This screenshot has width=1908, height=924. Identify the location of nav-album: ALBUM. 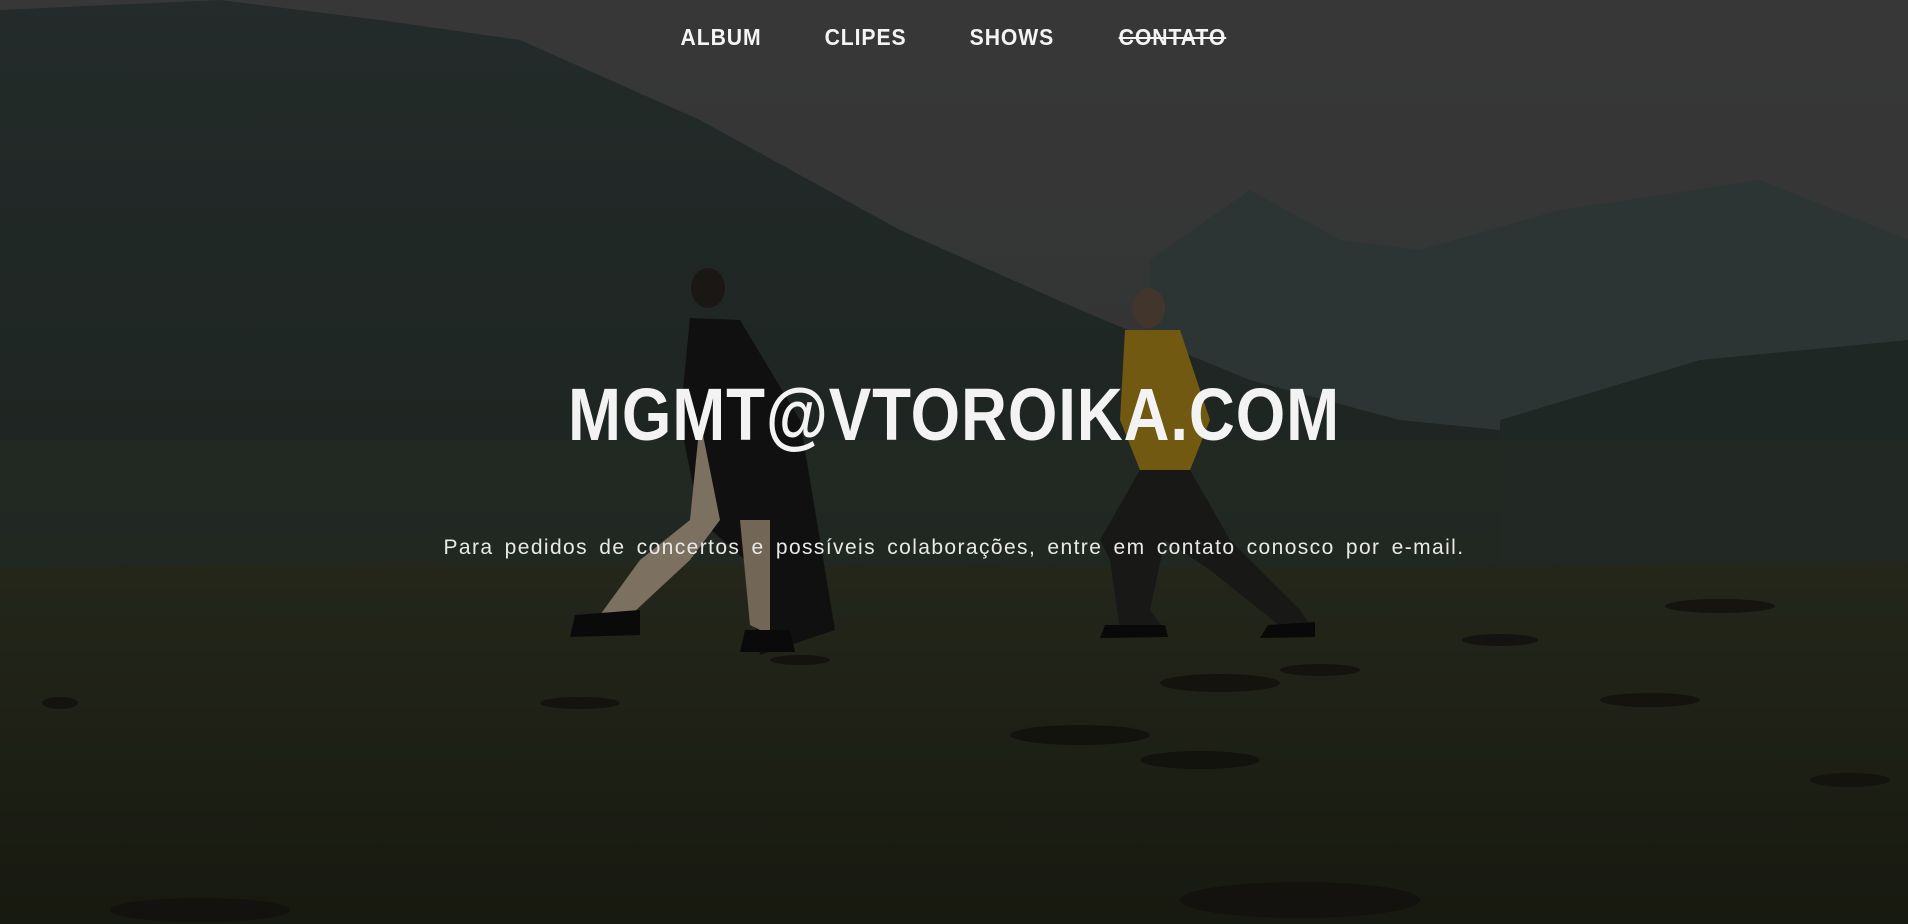
(721, 37).